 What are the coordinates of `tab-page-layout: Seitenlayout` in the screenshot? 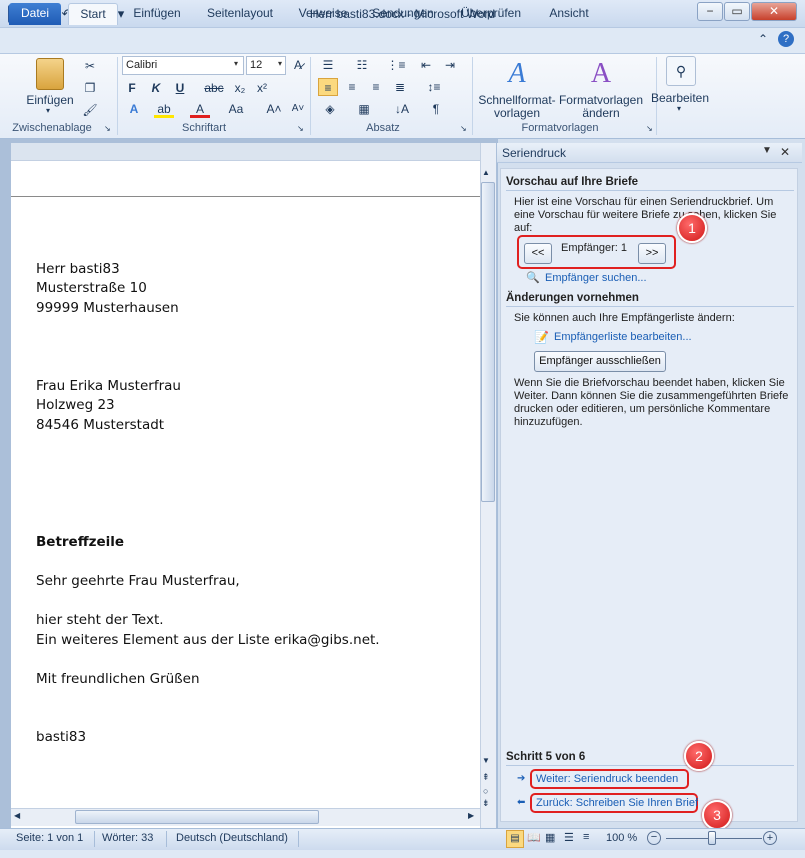 It's located at (240, 14).